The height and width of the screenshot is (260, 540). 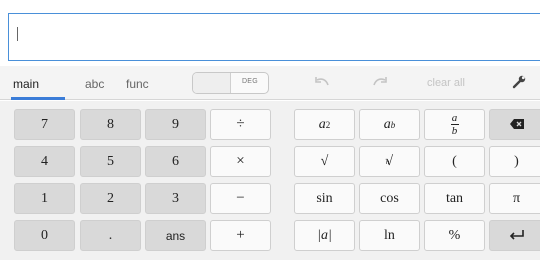 What do you see at coordinates (389, 124) in the screenshot?
I see `key-power: ab` at bounding box center [389, 124].